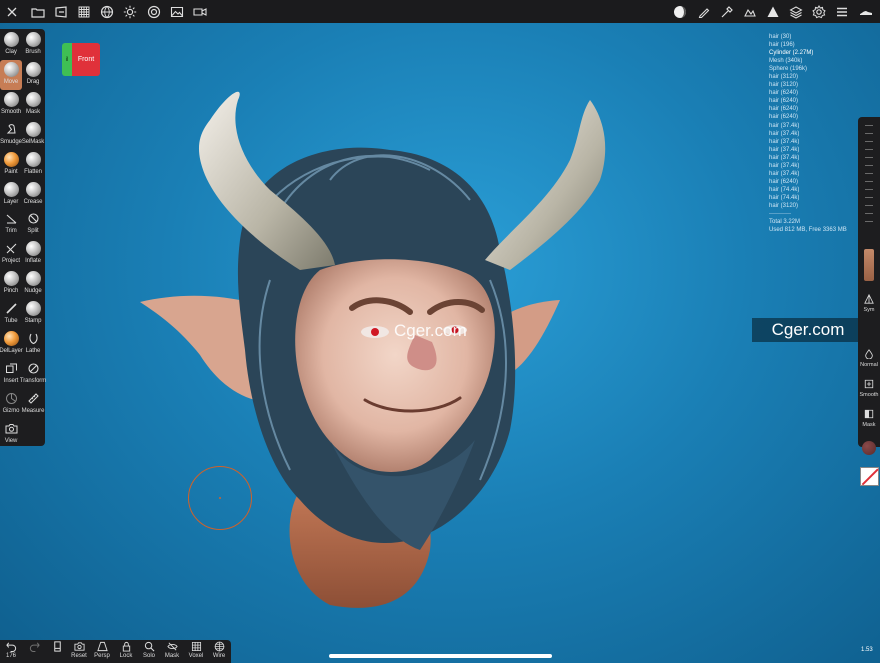 The image size is (880, 663). What do you see at coordinates (11, 434) in the screenshot?
I see `tool-view: View` at bounding box center [11, 434].